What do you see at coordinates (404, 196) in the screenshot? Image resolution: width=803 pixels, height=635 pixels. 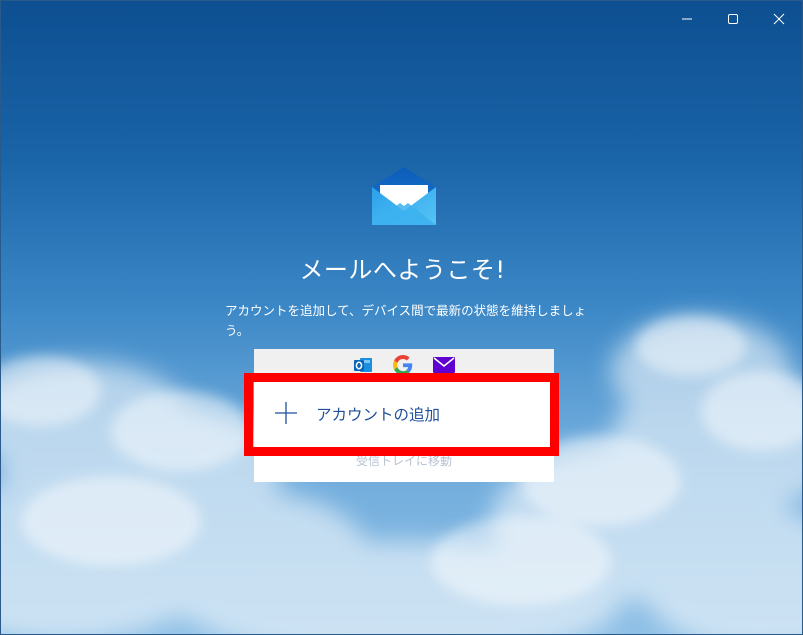 I see `mail-app-icon` at bounding box center [404, 196].